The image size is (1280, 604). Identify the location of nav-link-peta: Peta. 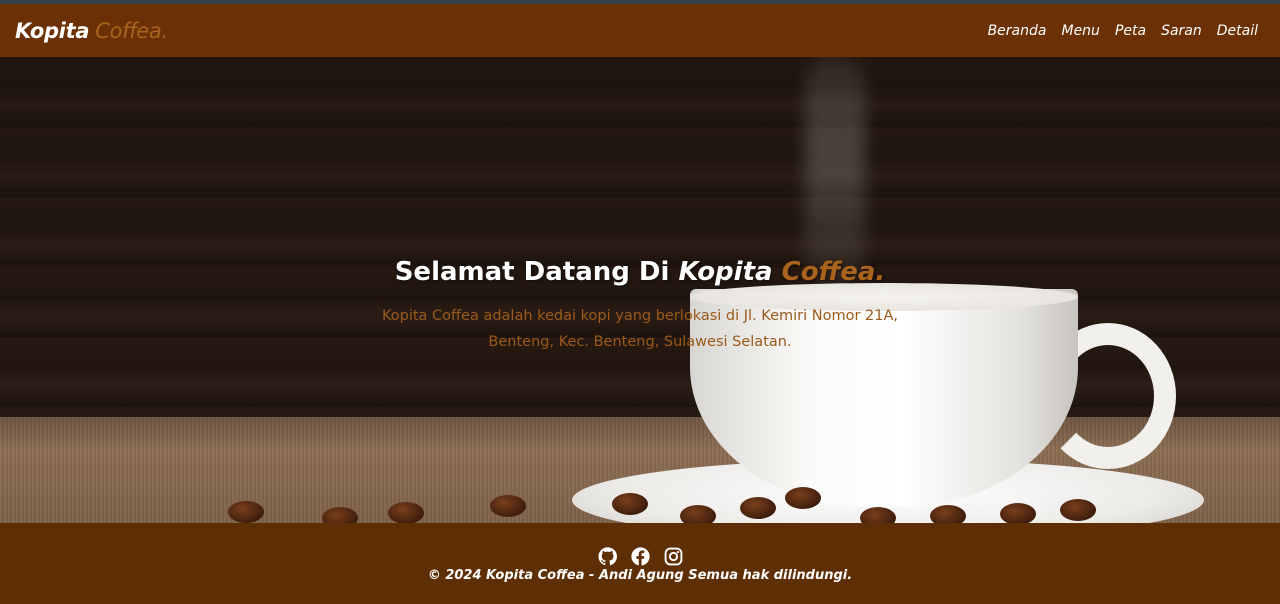
(1130, 31).